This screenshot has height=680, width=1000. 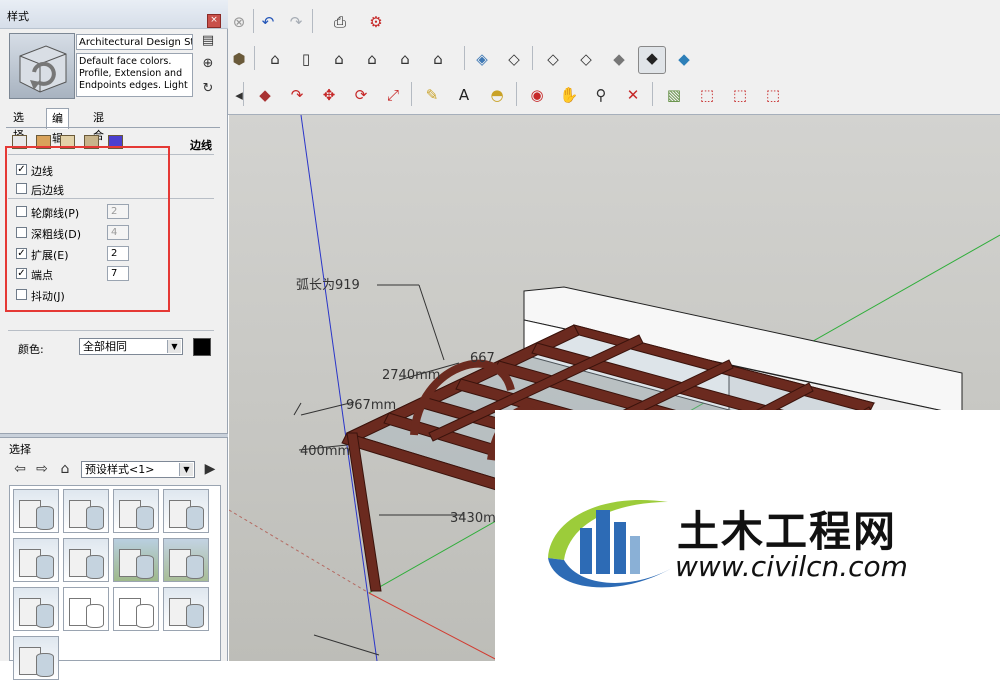 I want to click on tab-select: 选择, so click(x=18, y=125).